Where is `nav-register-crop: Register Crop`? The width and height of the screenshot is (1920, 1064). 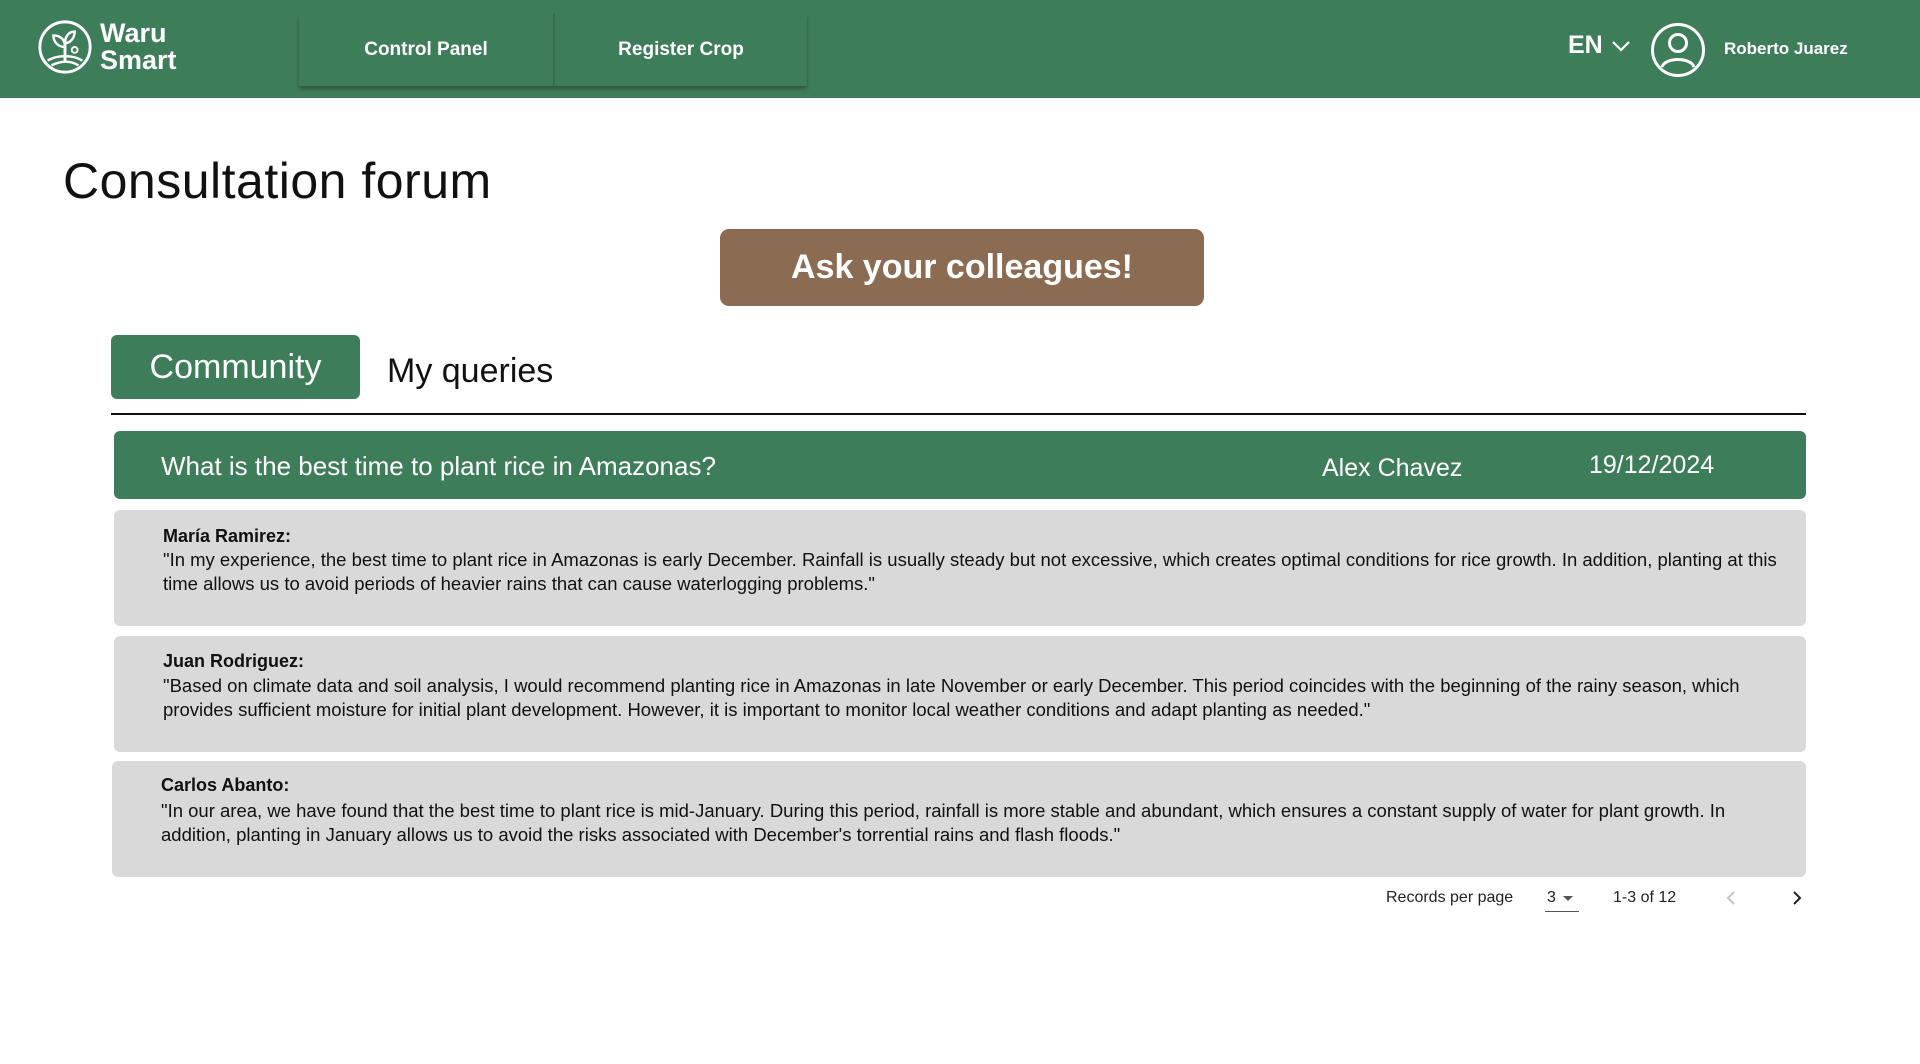 nav-register-crop: Register Crop is located at coordinates (680, 50).